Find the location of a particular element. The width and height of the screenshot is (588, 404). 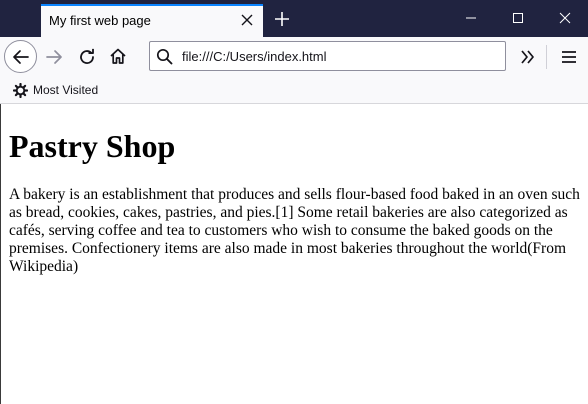

title-bar: My first web page is located at coordinates (294, 18).